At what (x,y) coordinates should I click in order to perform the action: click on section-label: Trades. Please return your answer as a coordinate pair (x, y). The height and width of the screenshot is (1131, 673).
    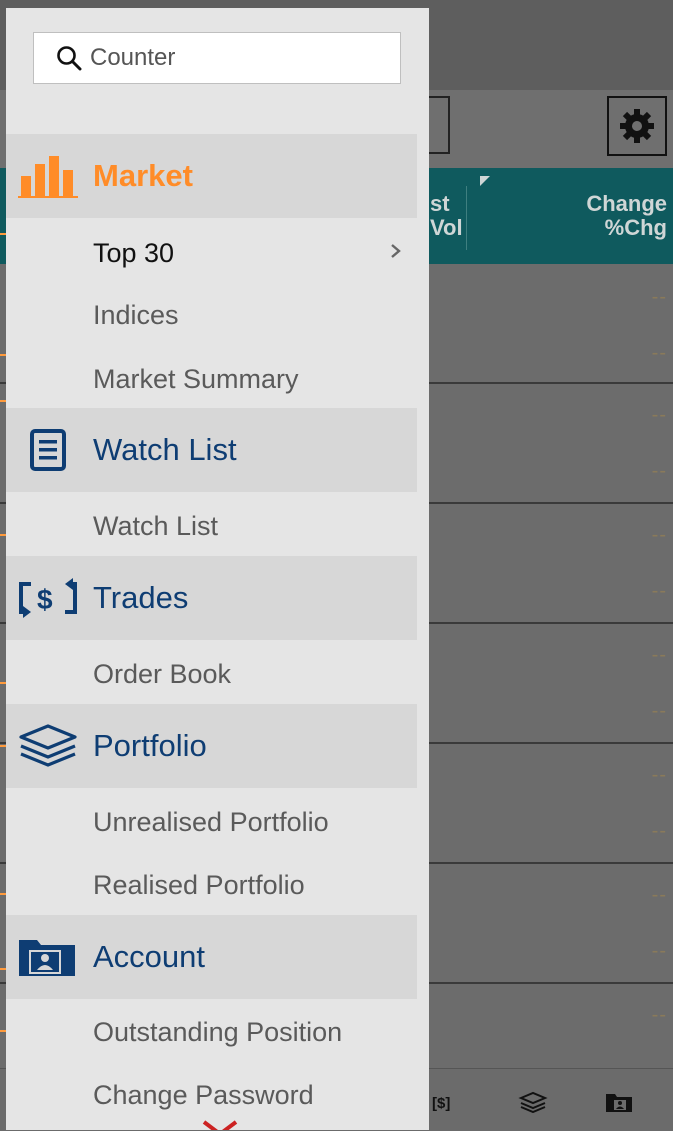
    Looking at the image, I should click on (141, 597).